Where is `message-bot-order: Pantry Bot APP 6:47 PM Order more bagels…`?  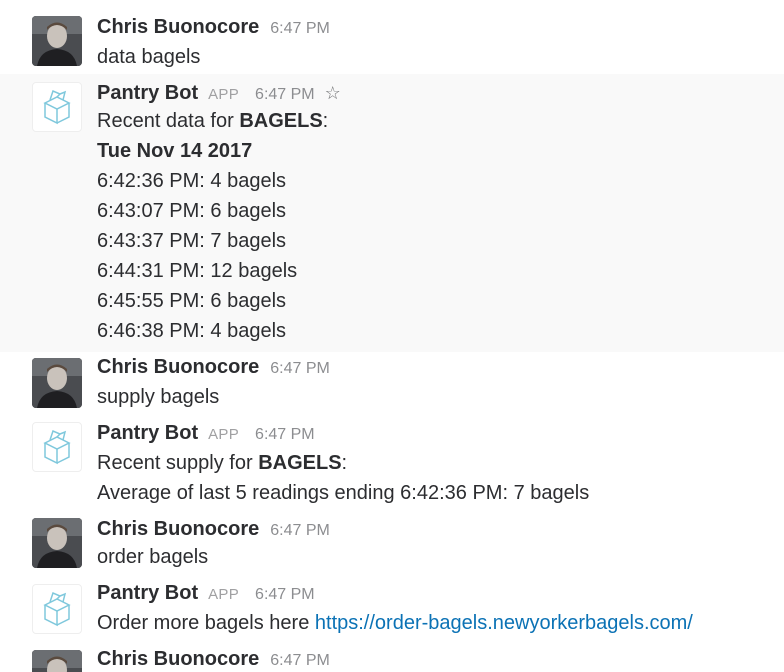 message-bot-order: Pantry Bot APP 6:47 PM Order more bagels… is located at coordinates (392, 613).